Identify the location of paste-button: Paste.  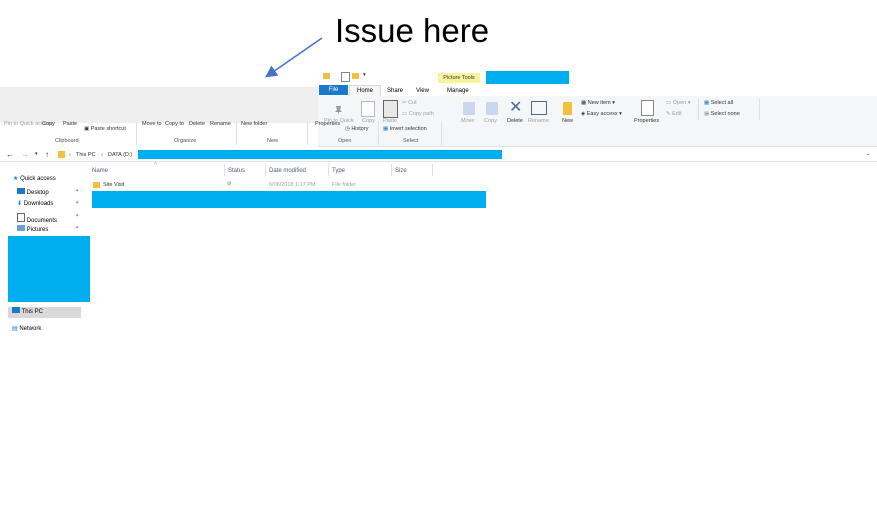
(70, 124).